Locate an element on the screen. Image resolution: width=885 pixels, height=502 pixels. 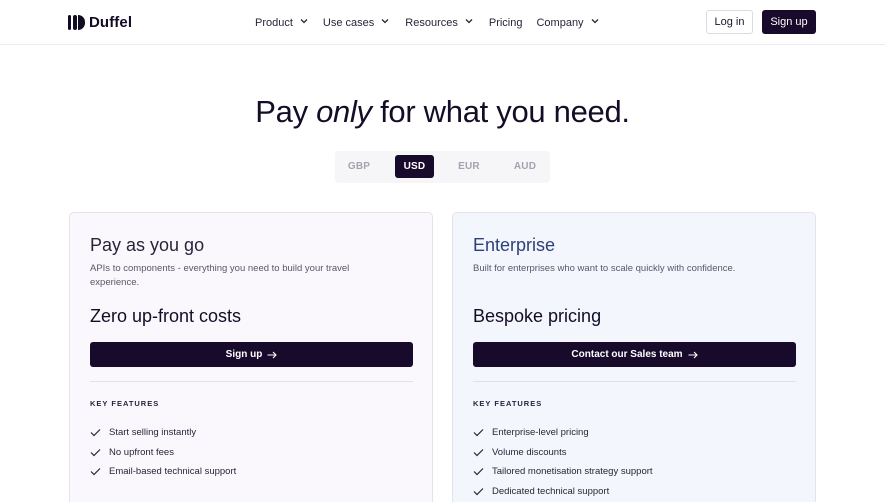
feature-label: No upfront fees is located at coordinates (141, 452).